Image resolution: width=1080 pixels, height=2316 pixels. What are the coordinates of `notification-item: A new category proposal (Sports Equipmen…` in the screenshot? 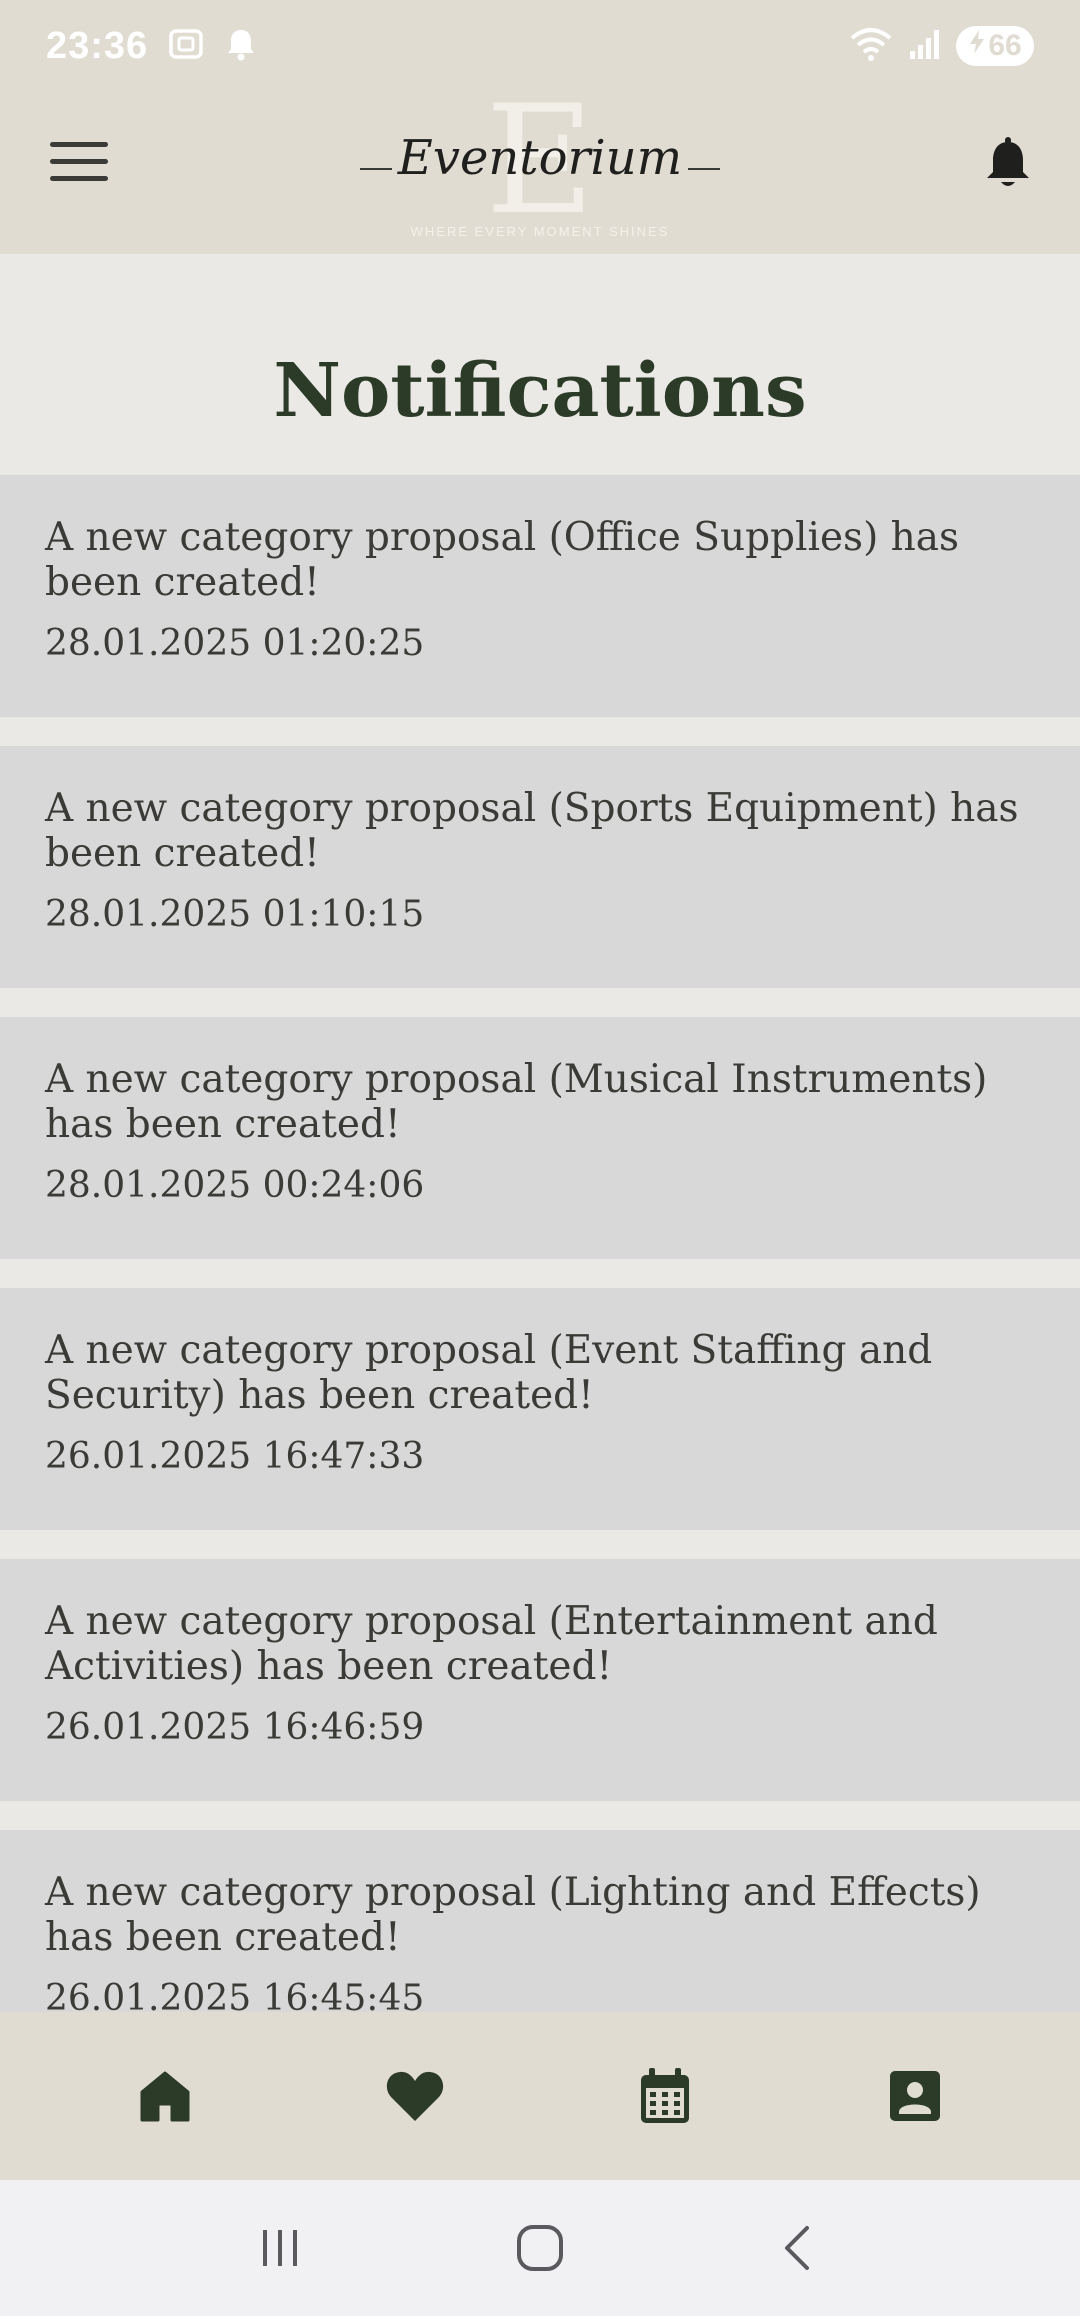 It's located at (540, 867).